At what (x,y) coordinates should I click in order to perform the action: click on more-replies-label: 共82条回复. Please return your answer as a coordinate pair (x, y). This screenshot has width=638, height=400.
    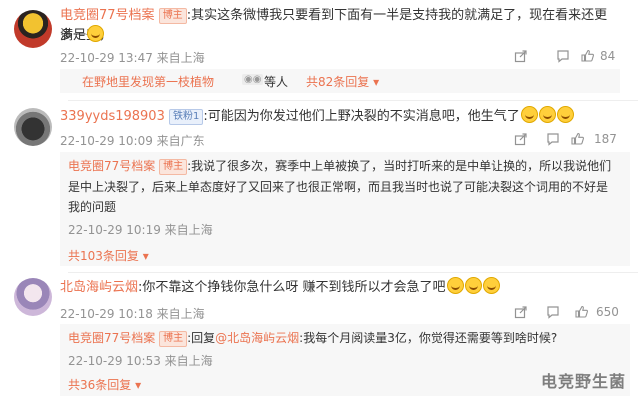
    Looking at the image, I should click on (338, 82).